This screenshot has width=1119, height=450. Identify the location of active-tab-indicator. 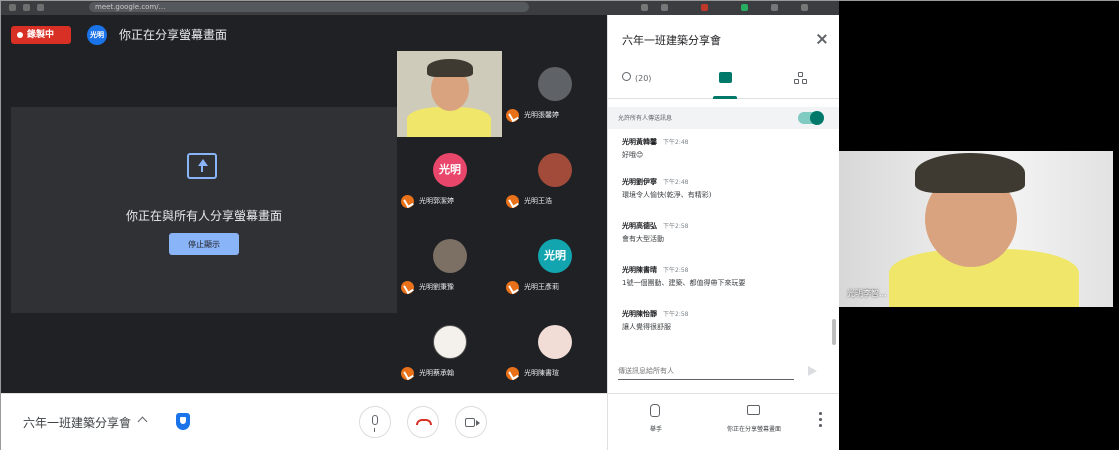
(725, 97).